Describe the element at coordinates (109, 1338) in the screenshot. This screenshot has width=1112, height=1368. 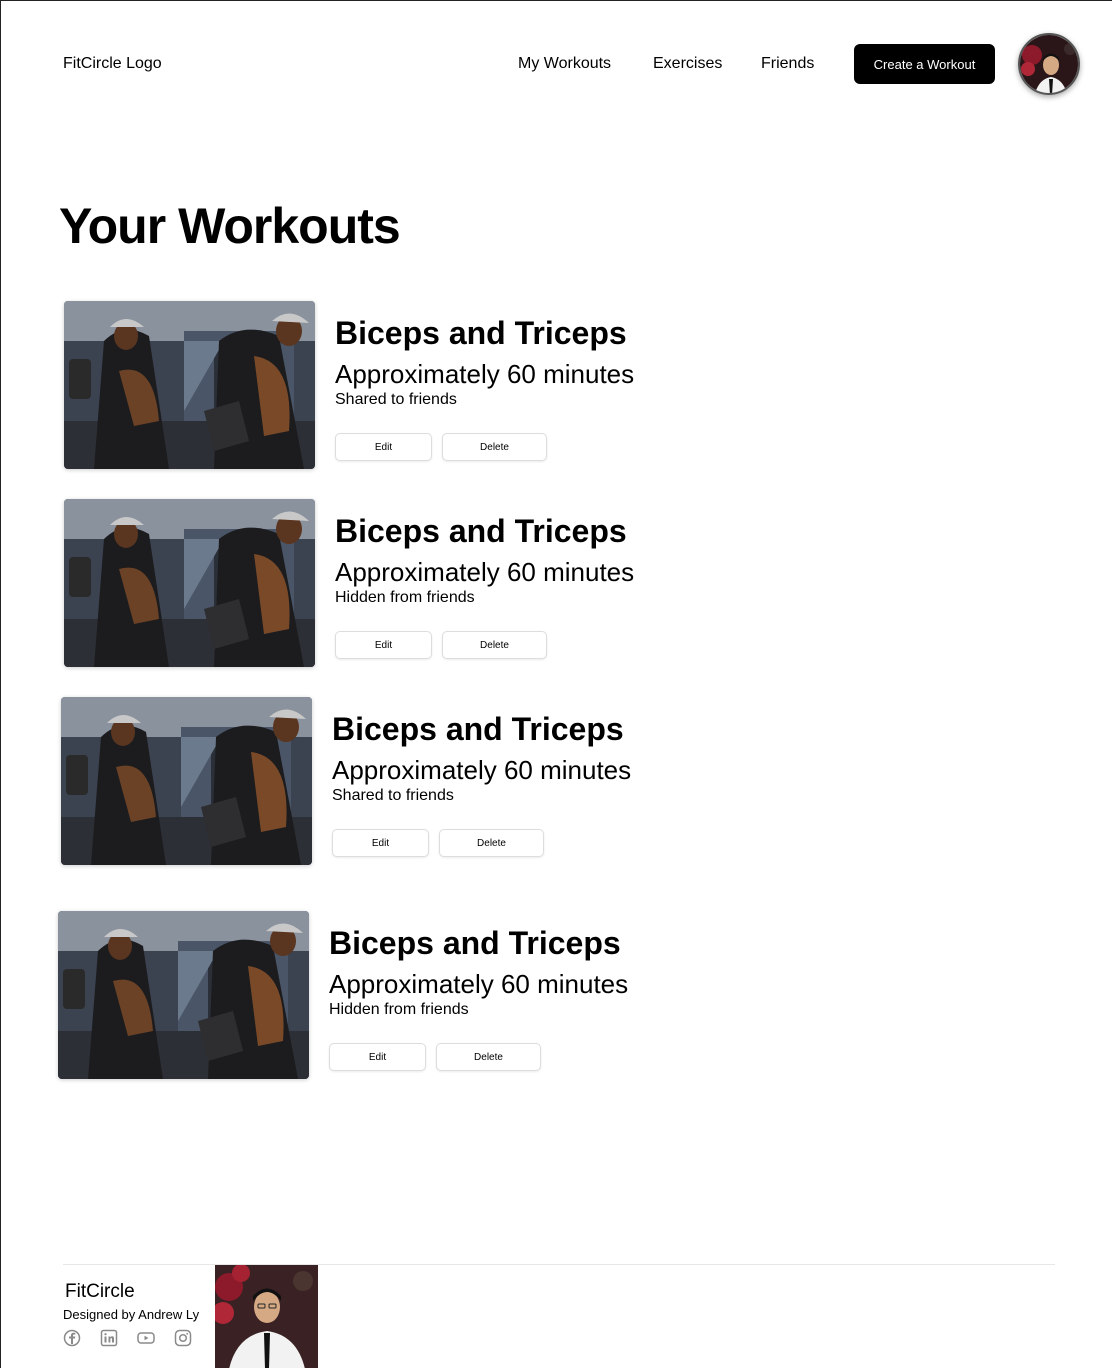
I see `linkedin-icon` at that location.